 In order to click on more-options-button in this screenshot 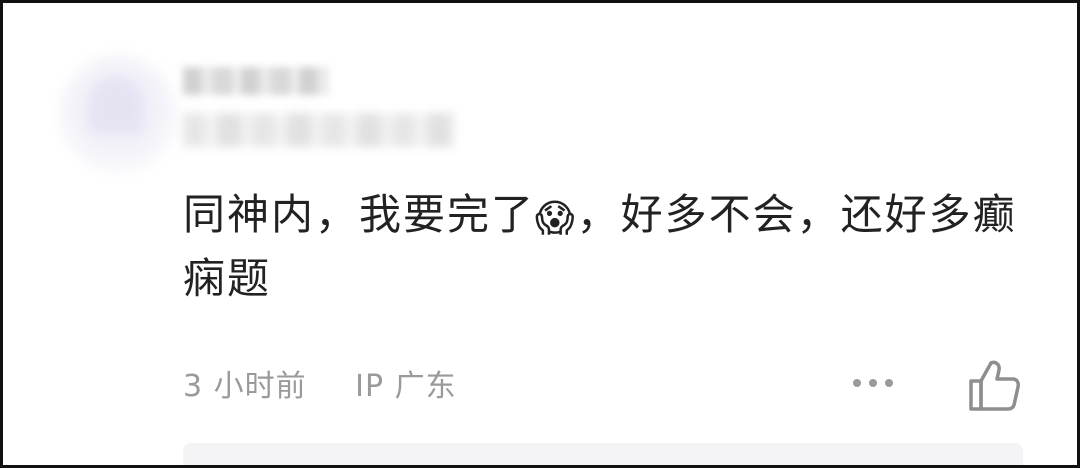, I will do `click(873, 383)`.